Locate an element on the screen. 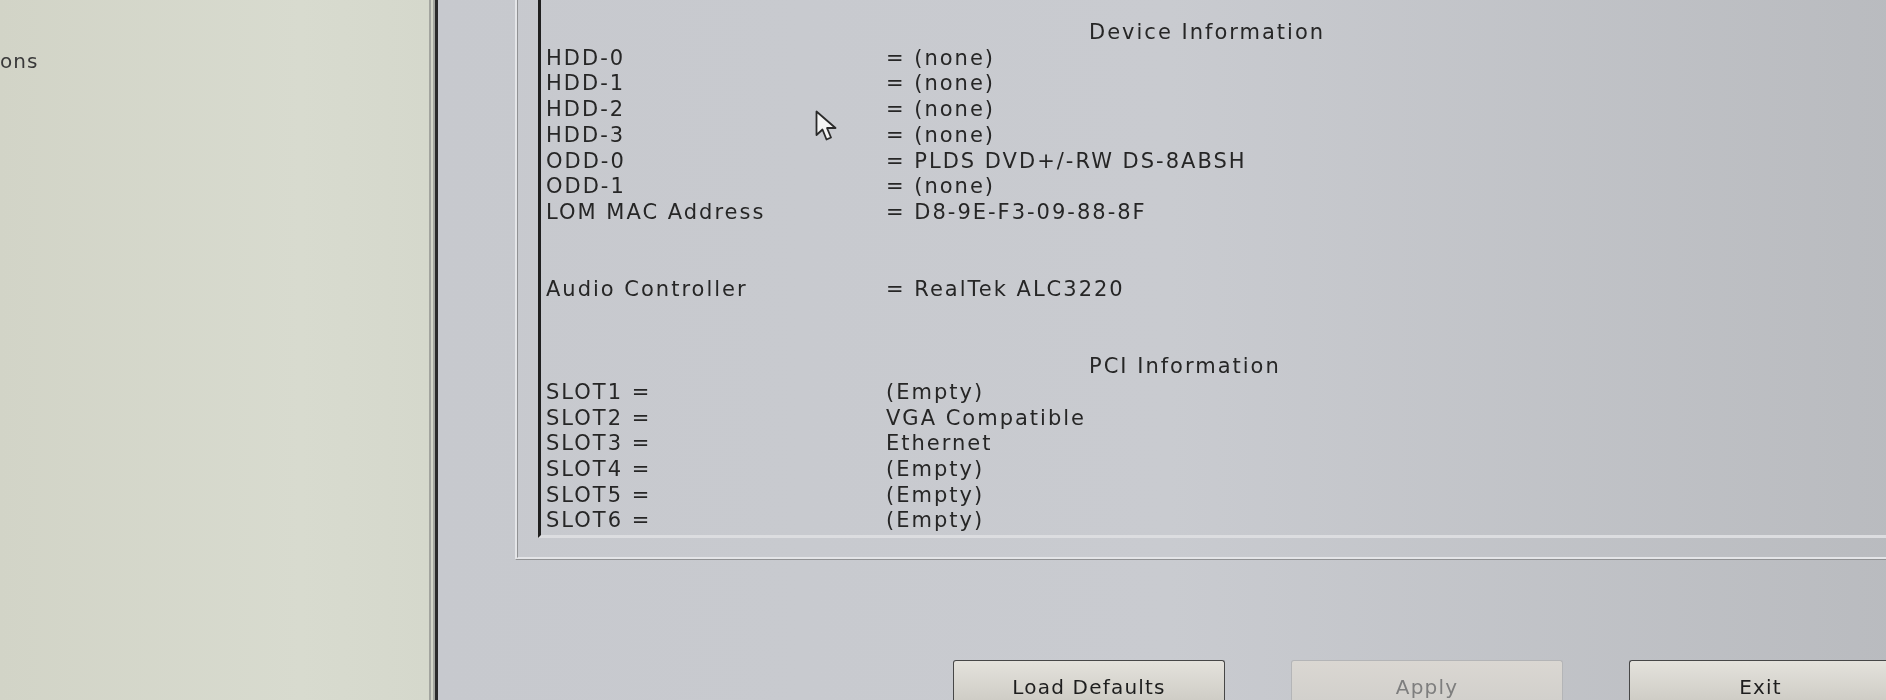 This screenshot has width=1886, height=700. section-heading: Device Information is located at coordinates (1207, 33).